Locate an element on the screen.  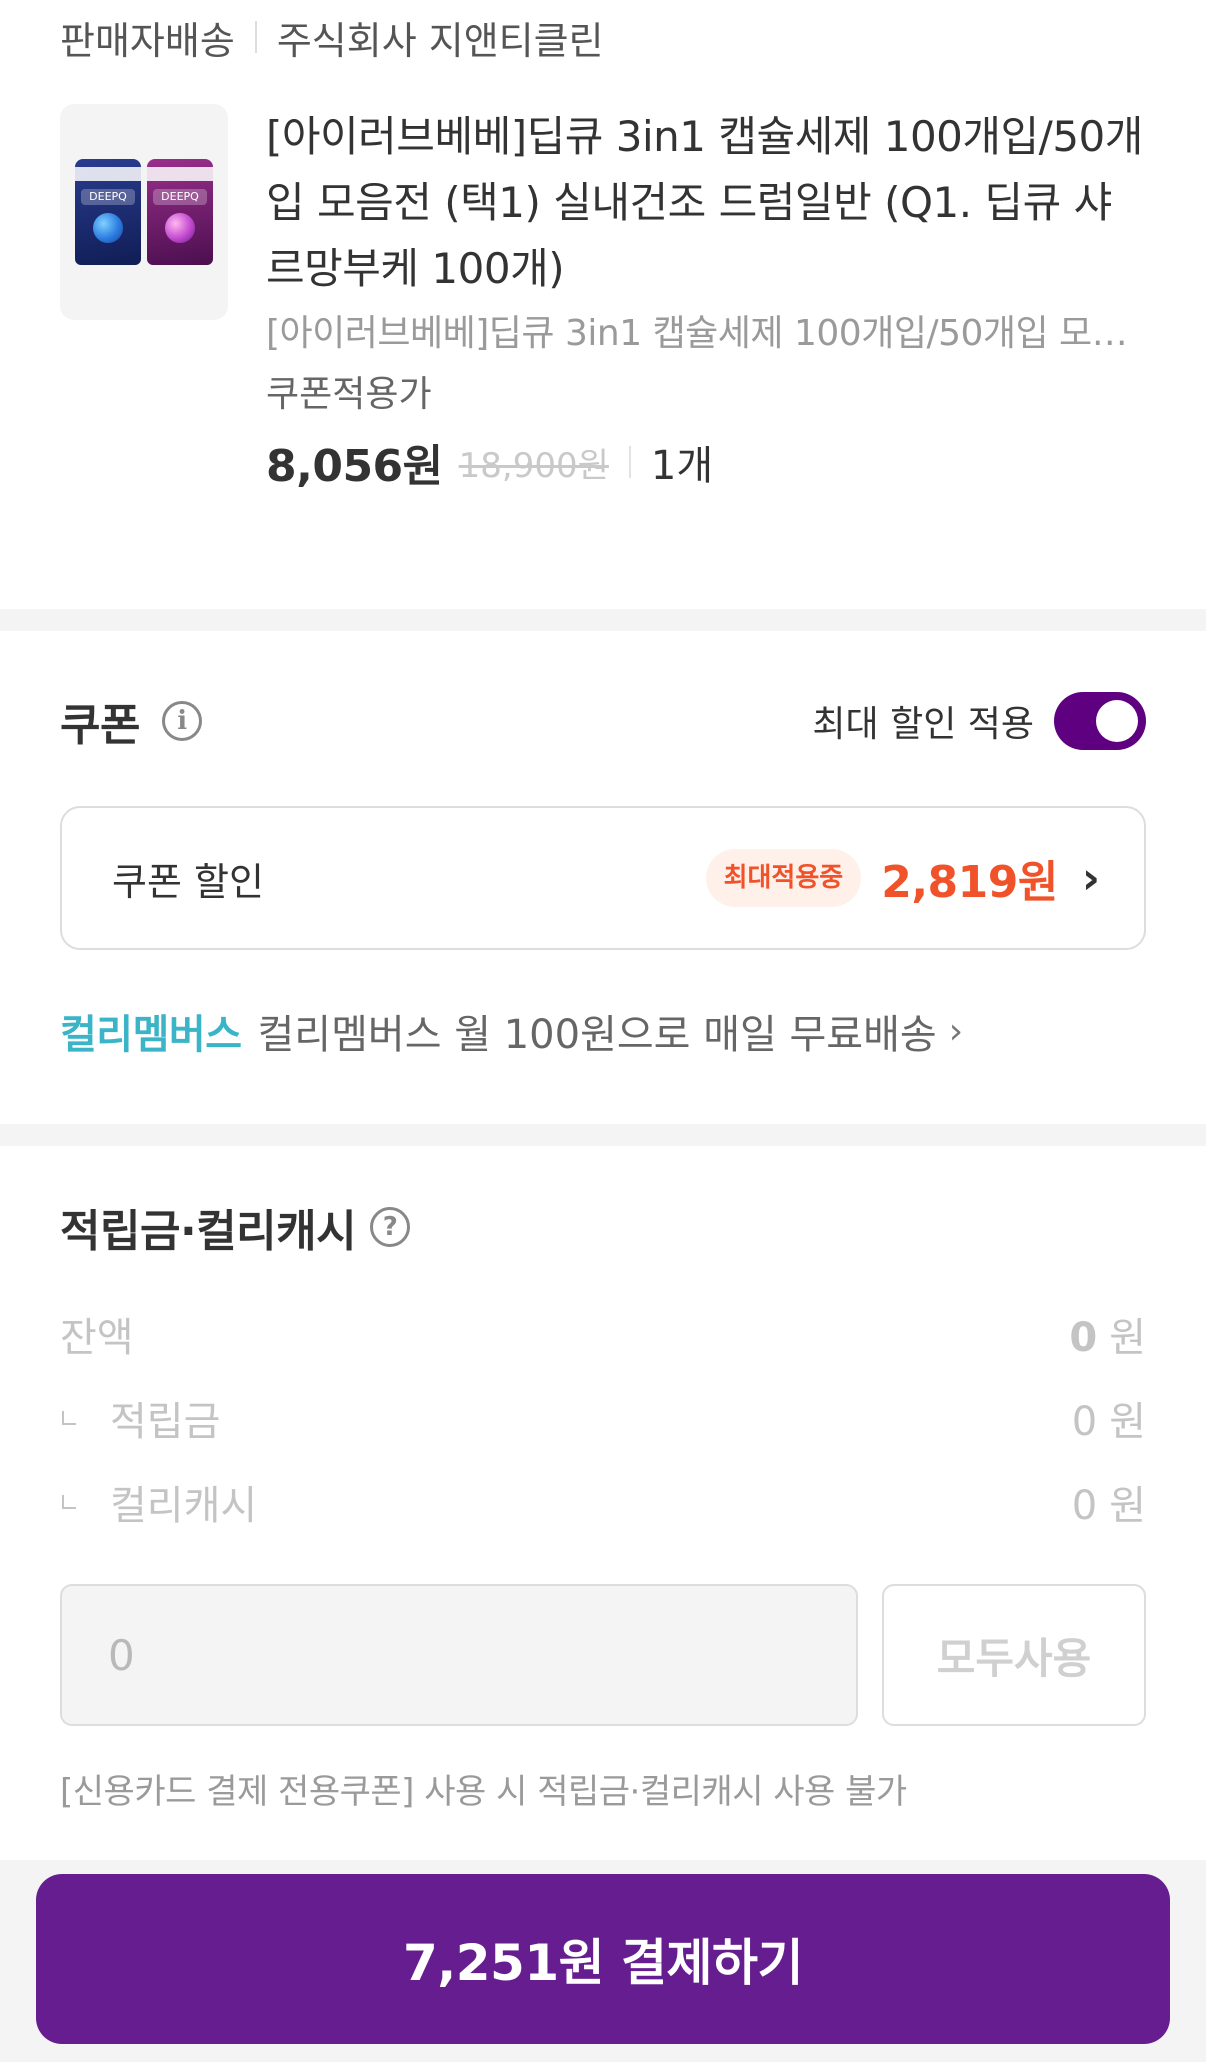
kurly-cash-row: 컬리캐시 0원 is located at coordinates (603, 1502).